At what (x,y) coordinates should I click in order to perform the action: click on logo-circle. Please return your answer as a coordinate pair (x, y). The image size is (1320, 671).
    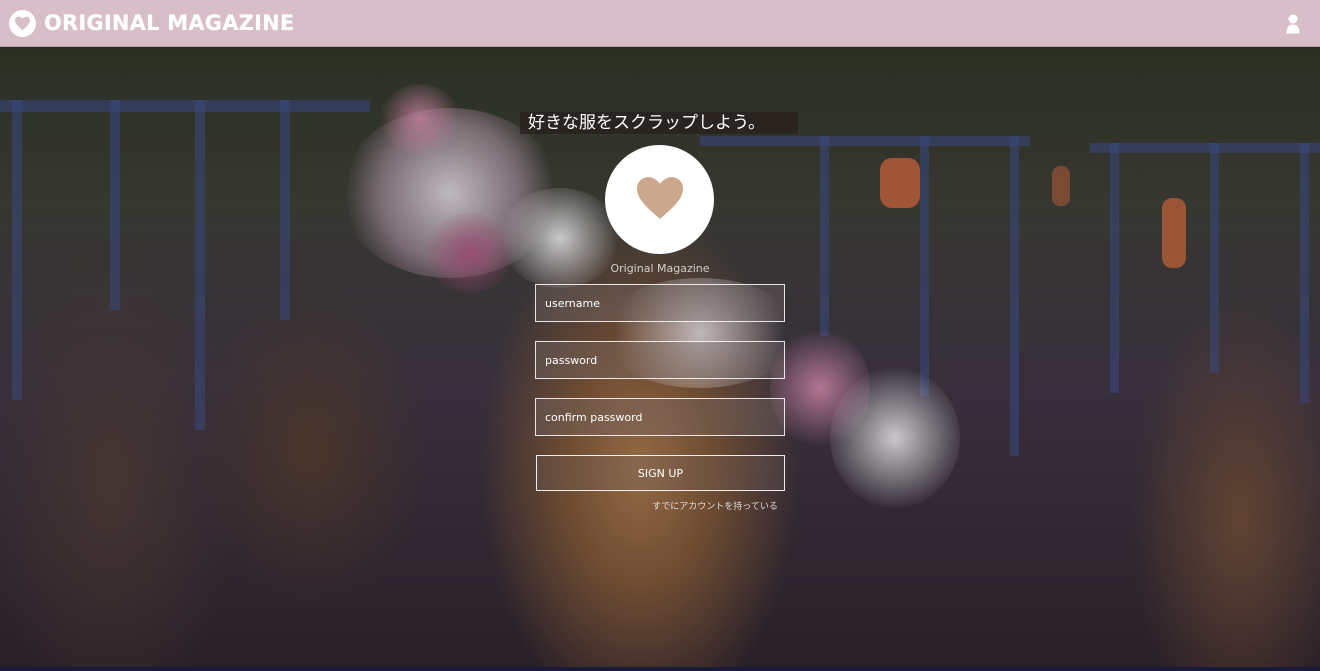
    Looking at the image, I should click on (659, 199).